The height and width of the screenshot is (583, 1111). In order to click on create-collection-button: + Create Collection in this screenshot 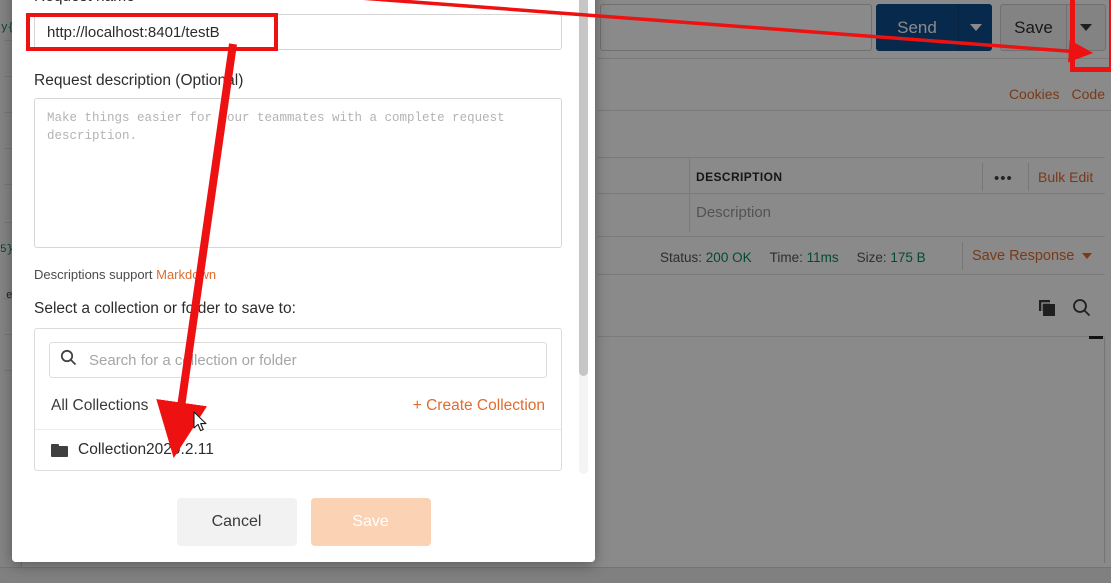, I will do `click(479, 406)`.